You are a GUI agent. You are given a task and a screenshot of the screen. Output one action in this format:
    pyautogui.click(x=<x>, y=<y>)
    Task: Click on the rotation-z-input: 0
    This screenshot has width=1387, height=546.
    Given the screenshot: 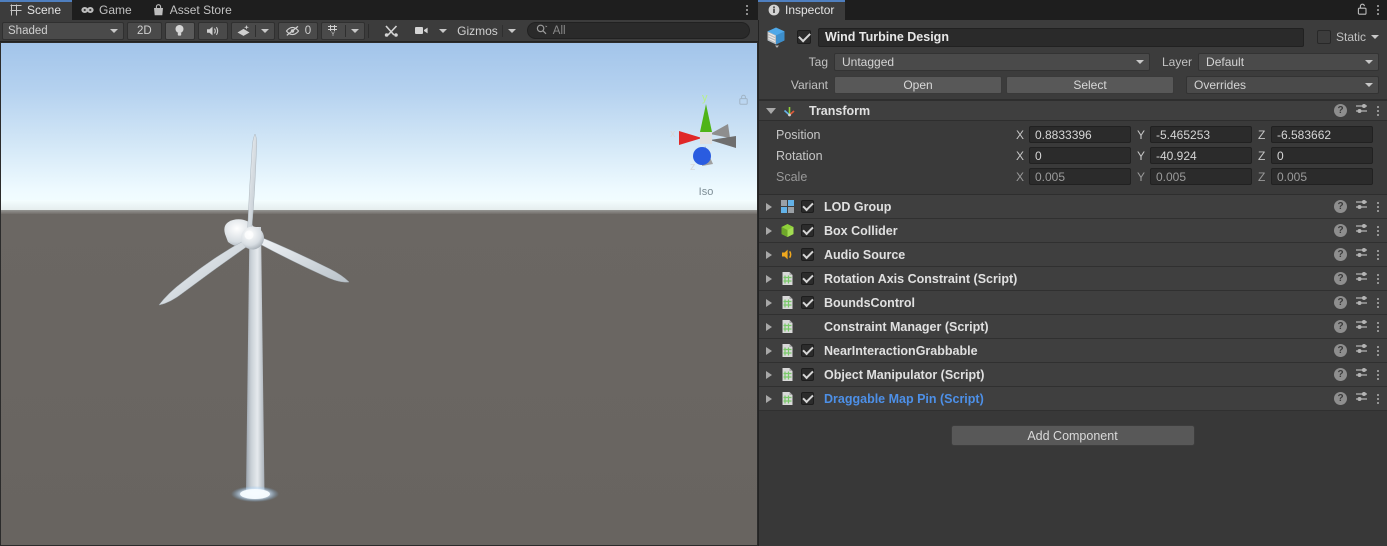 What is the action you would take?
    pyautogui.click(x=1322, y=155)
    